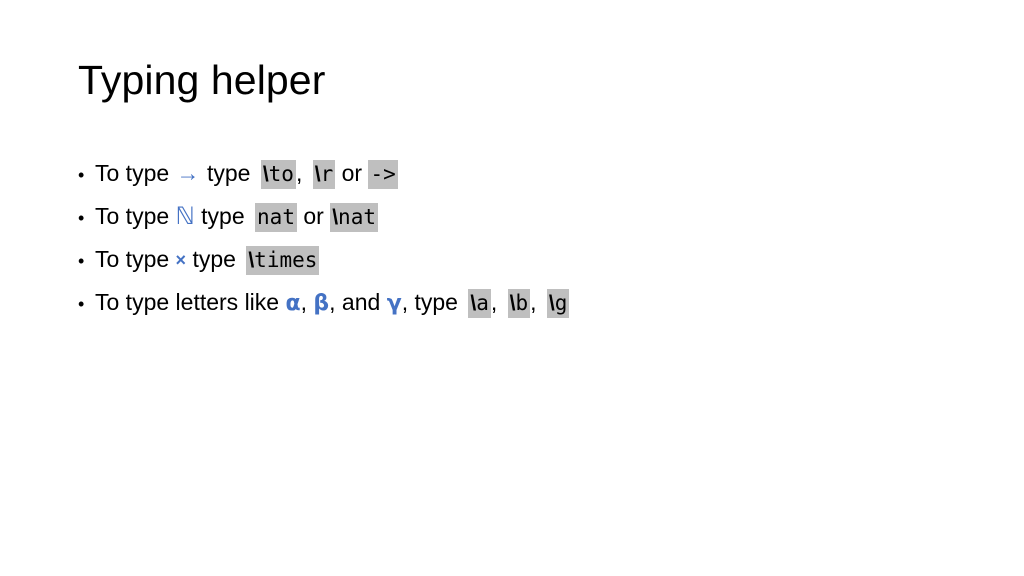  I want to click on greek-gamma-icon: γ, so click(394, 303).